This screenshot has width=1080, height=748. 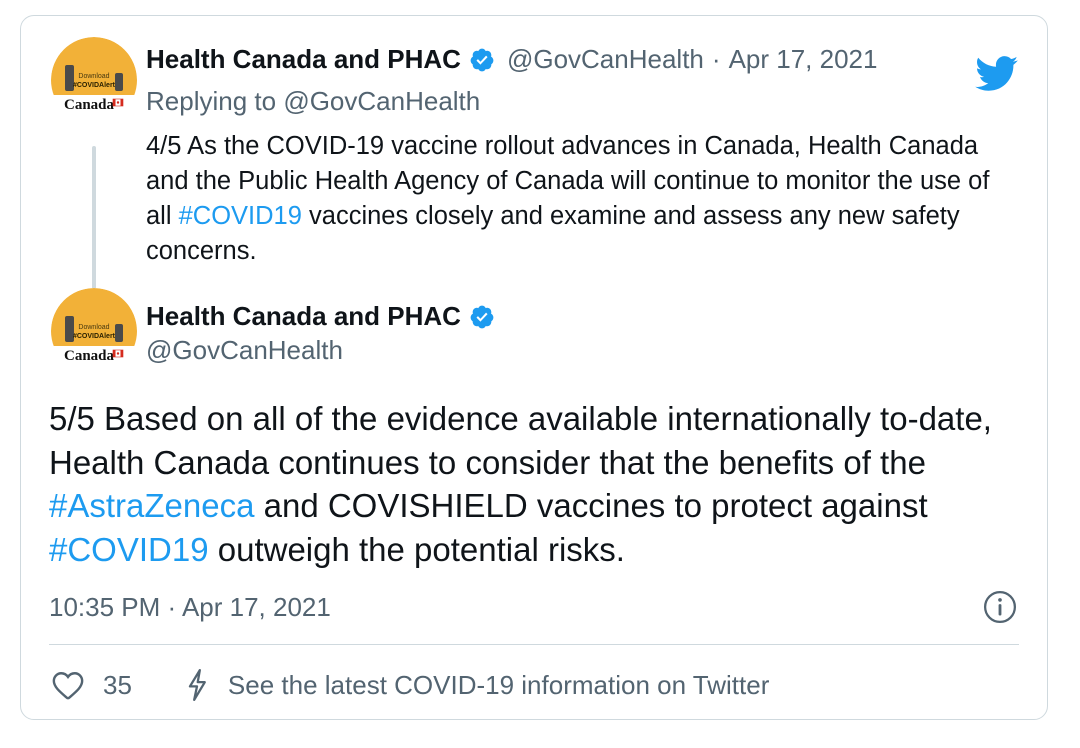 I want to click on like-button: 35, so click(x=91, y=685).